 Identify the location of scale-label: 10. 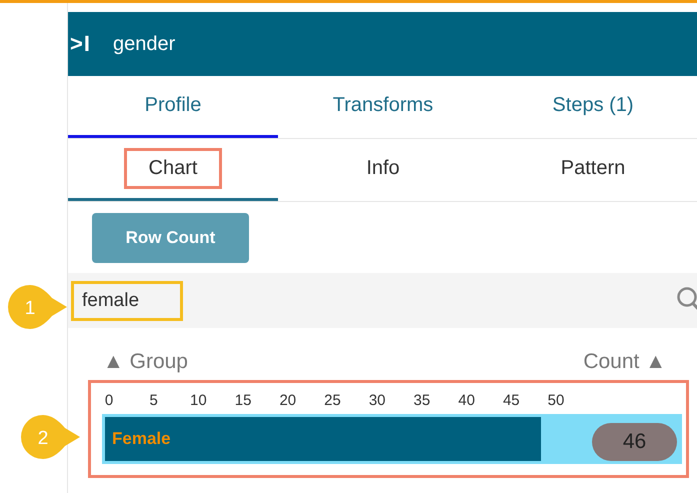
(198, 400).